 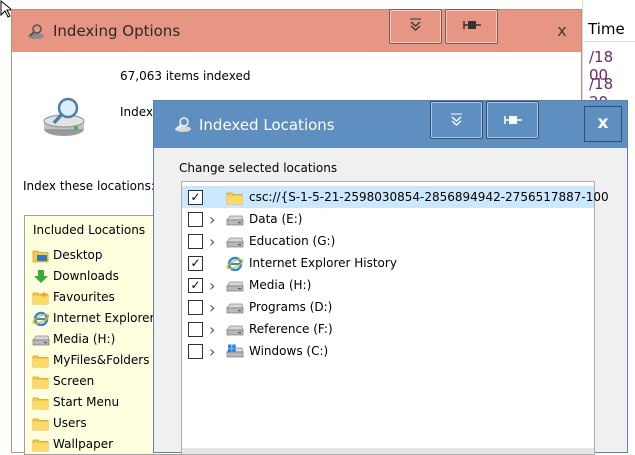 What do you see at coordinates (183, 124) in the screenshot?
I see `indexed-locations-app-icon` at bounding box center [183, 124].